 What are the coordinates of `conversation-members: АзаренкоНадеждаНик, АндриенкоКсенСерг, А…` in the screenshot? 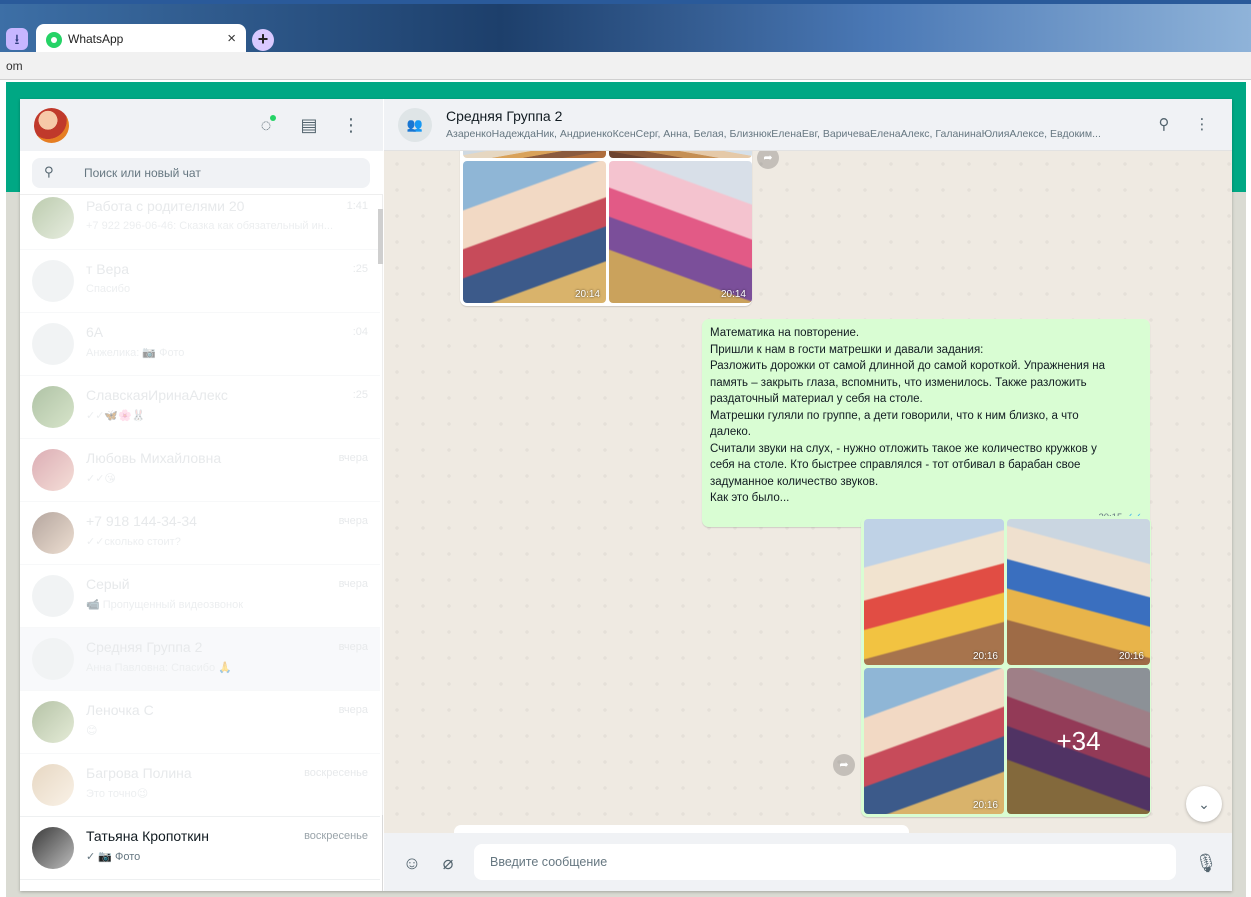 It's located at (773, 134).